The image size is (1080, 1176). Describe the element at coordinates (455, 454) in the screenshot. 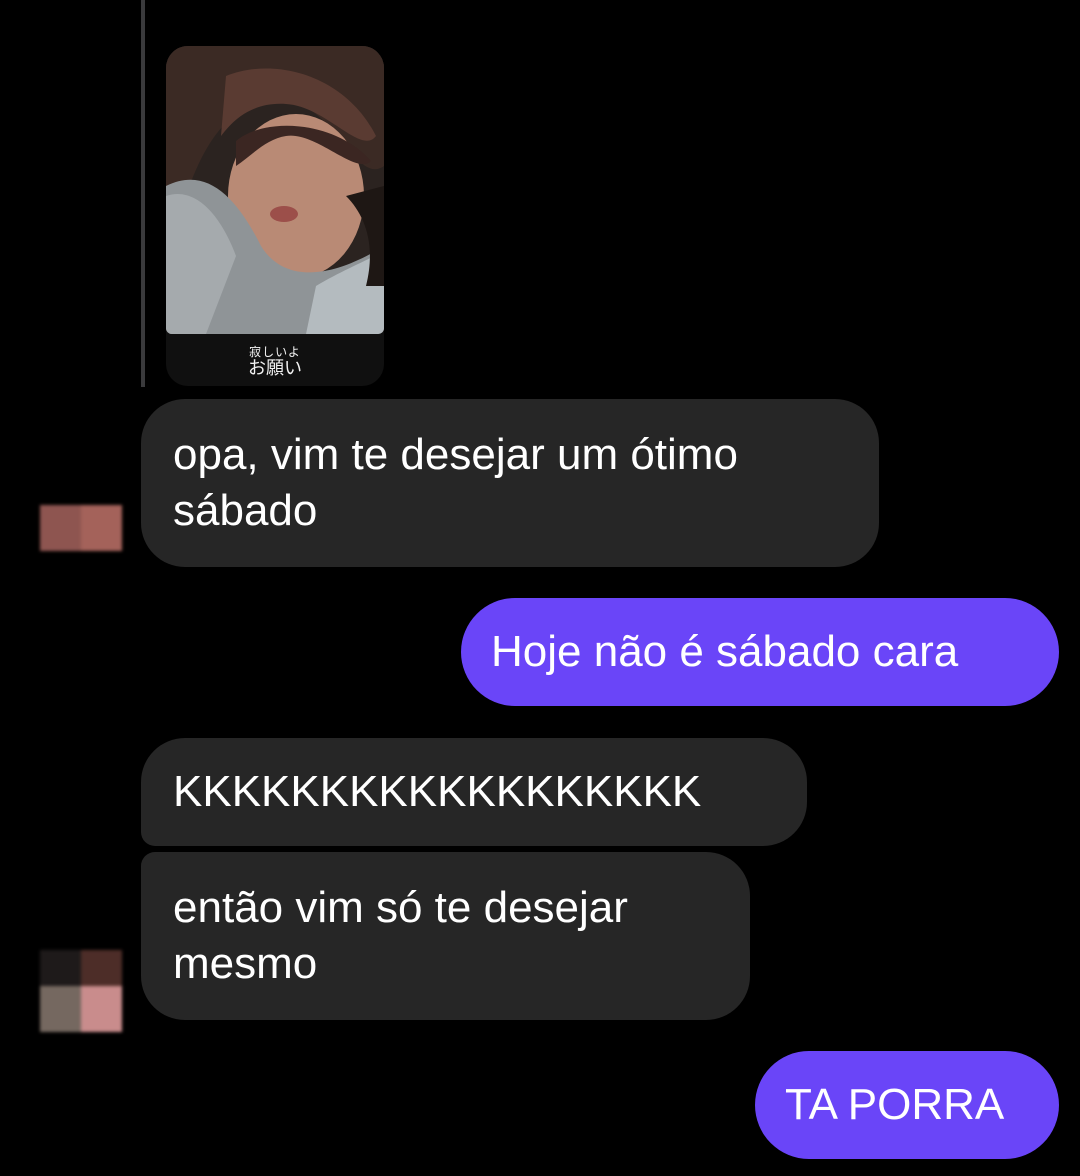

I see `message-text: opa, vim te desejar um ótimo` at that location.